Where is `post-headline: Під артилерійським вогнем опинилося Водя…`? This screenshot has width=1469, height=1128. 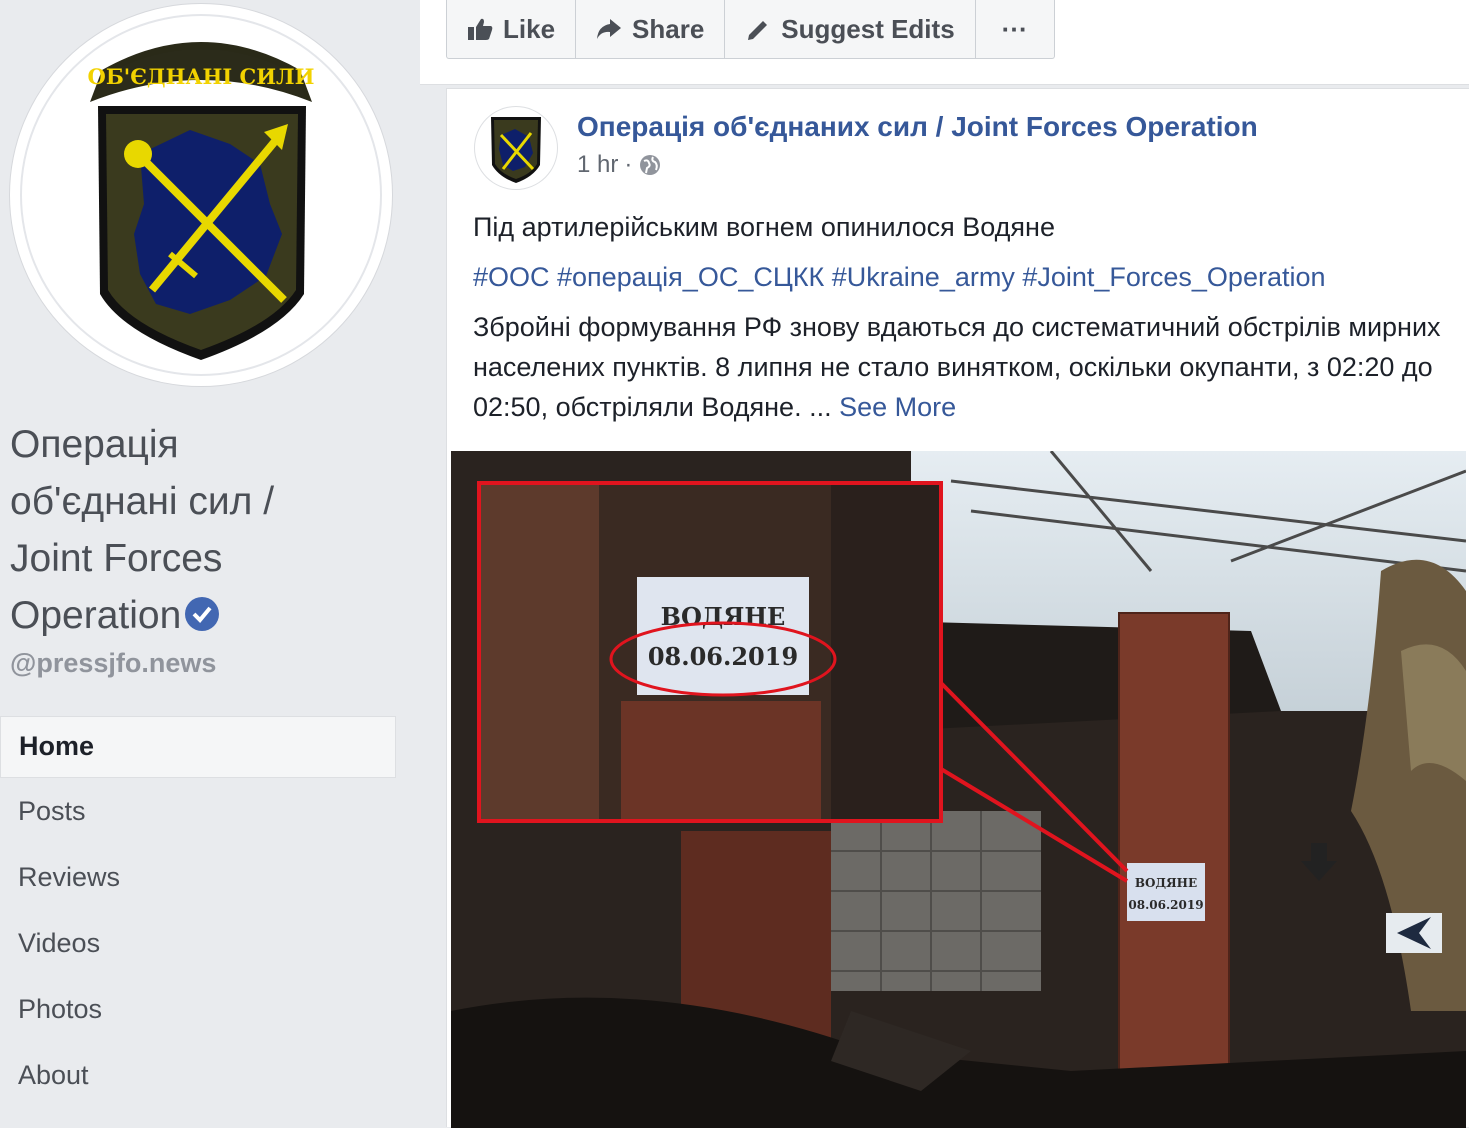 post-headline: Під артилерійським вогнем опинилося Водя… is located at coordinates (764, 227).